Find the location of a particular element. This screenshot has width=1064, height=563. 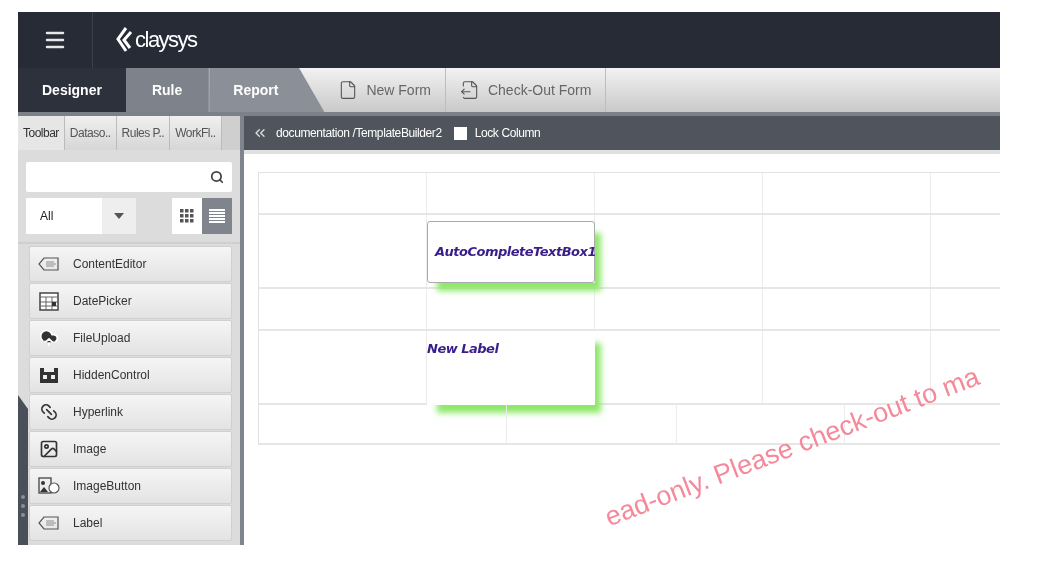

panel-collapse-handle is located at coordinates (23, 470).